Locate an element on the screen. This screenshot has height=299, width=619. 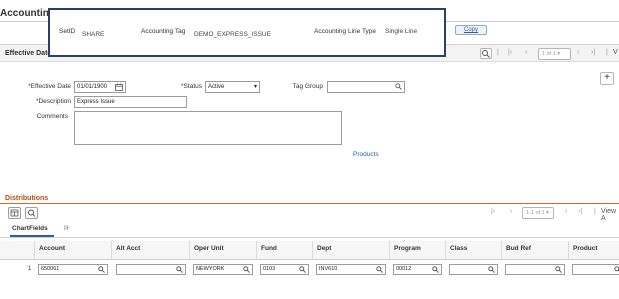
fund-input: 0103 is located at coordinates (284, 269).